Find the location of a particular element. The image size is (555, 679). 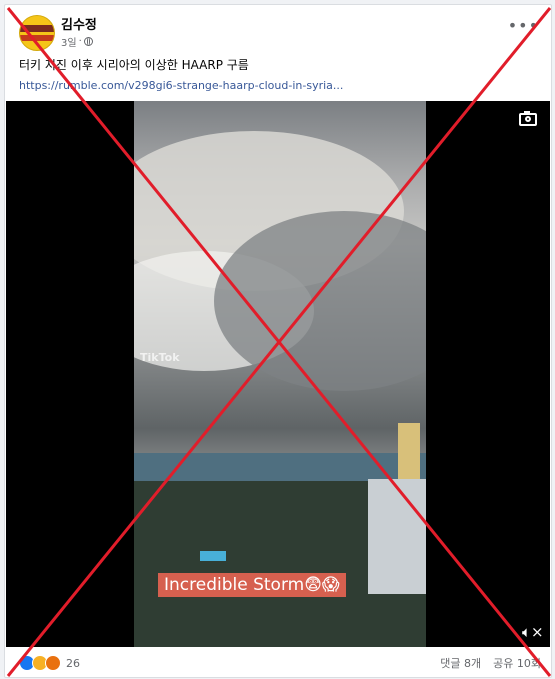

globe-icon is located at coordinates (88, 41).